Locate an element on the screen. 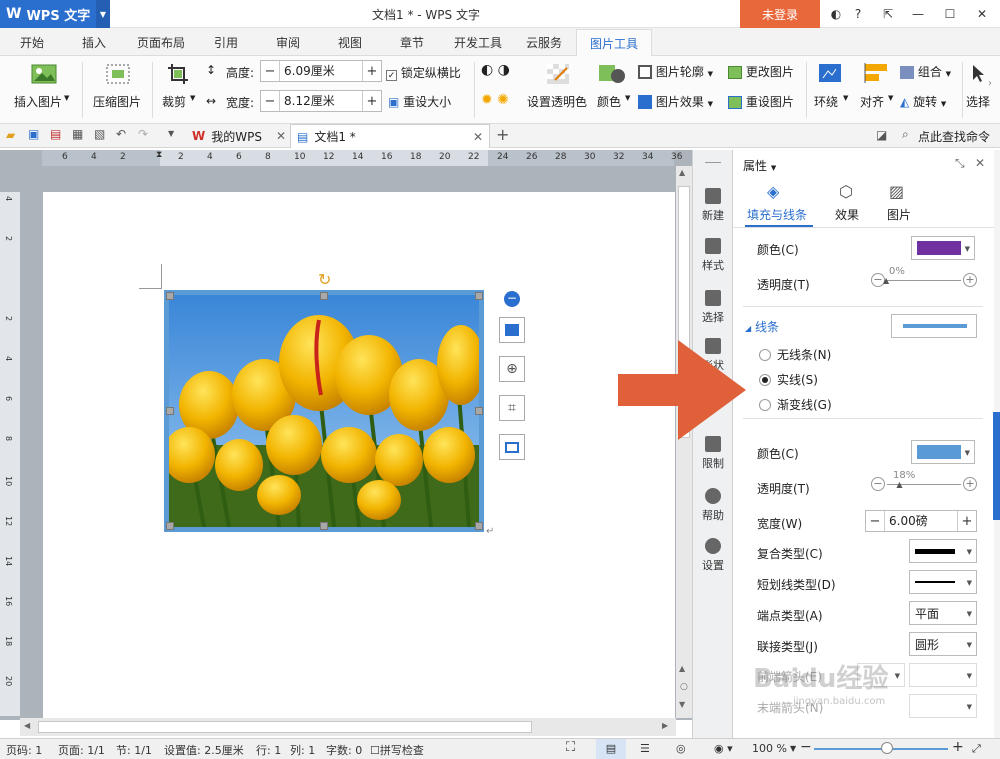 The width and height of the screenshot is (1000, 759). line-width-spinner: − 6.00磅 + is located at coordinates (921, 521).